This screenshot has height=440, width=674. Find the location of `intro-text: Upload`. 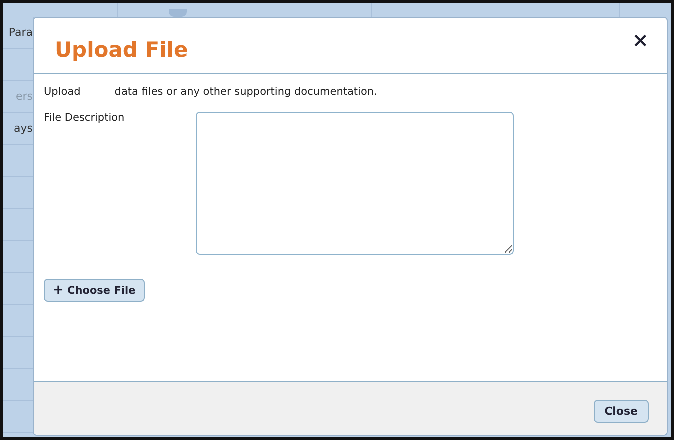

intro-text: Upload is located at coordinates (62, 92).